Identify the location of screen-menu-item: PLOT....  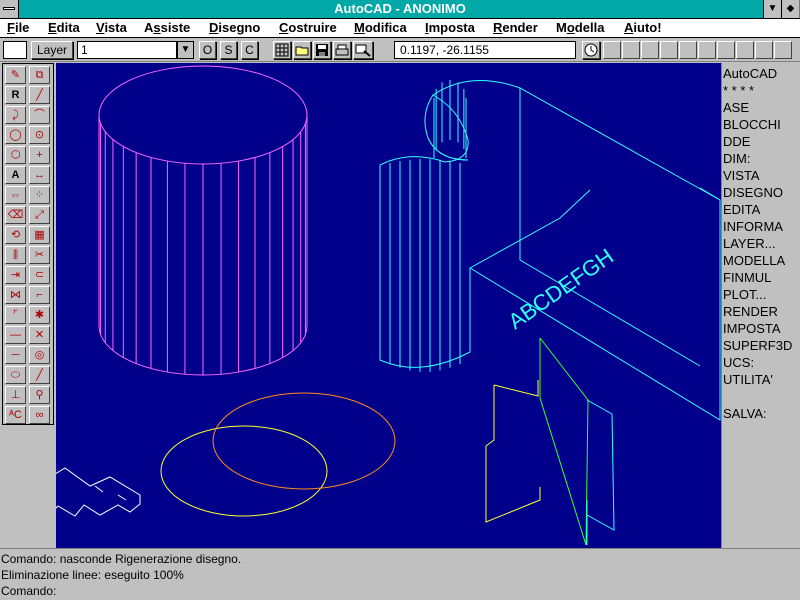
(744, 294).